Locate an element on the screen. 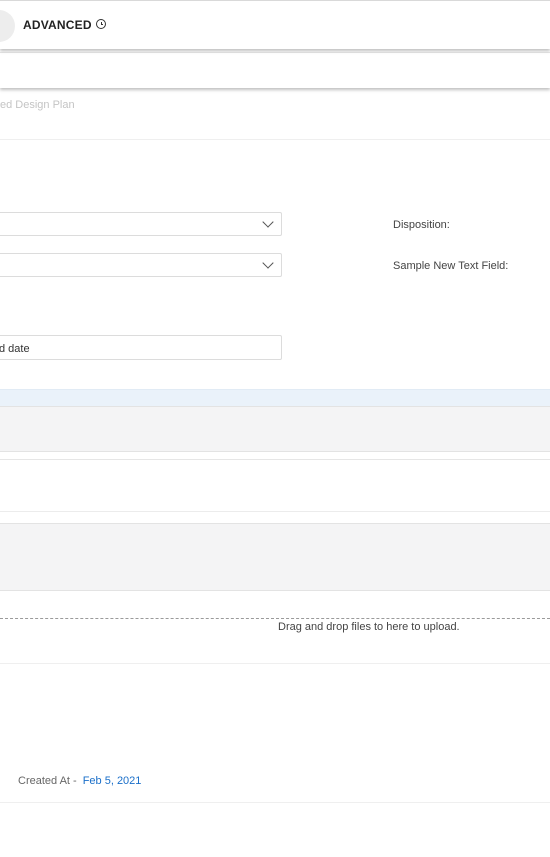  top-toolbar: ADVANCED is located at coordinates (275, 24).